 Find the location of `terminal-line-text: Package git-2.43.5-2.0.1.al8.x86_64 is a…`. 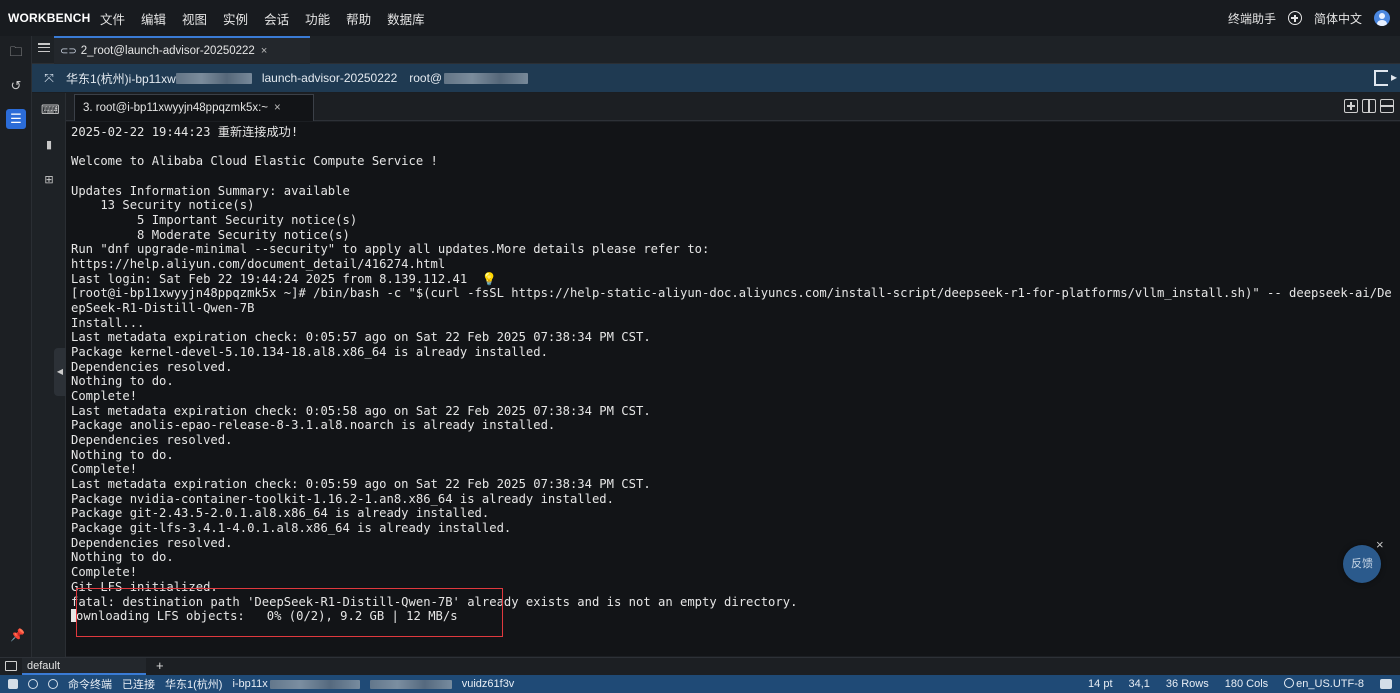

terminal-line-text: Package git-2.43.5-2.0.1.al8.x86_64 is a… is located at coordinates (280, 513).